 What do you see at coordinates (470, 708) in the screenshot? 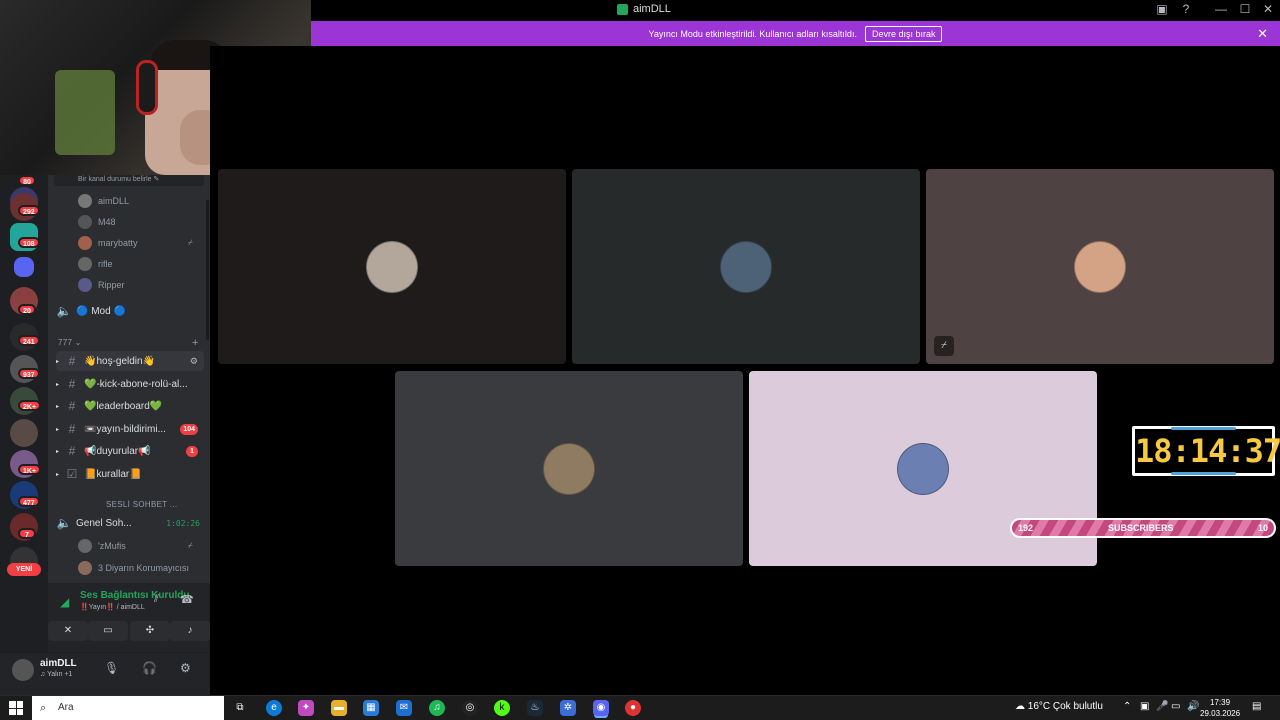
I see `obs-icon: ◎` at bounding box center [470, 708].